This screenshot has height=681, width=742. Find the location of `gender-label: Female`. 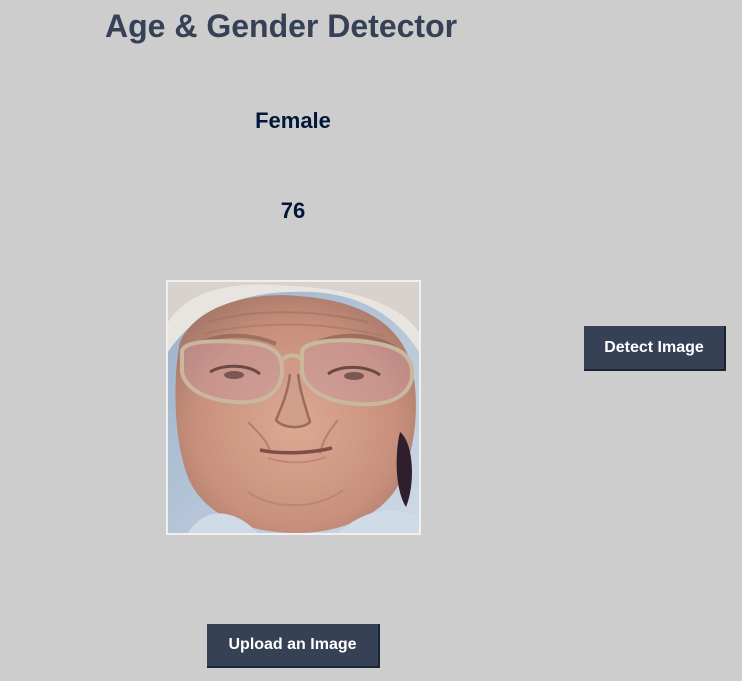

gender-label: Female is located at coordinates (293, 120).